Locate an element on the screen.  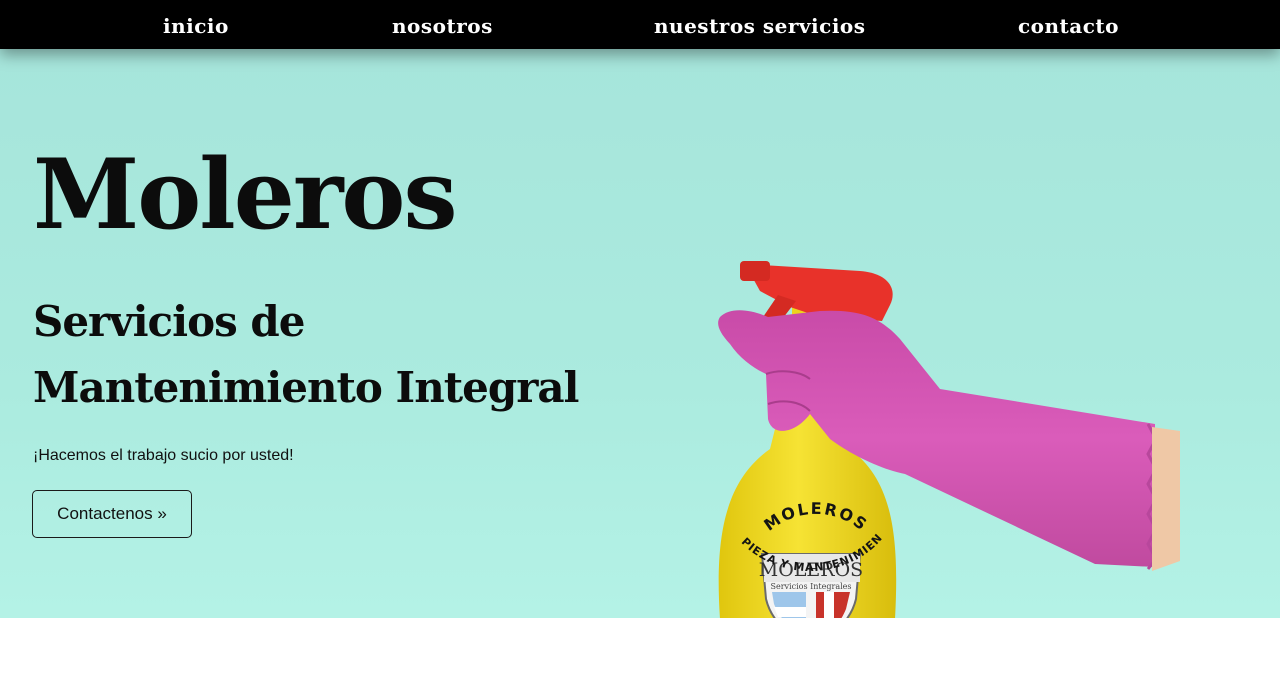
label-shield-subtitle: Servicios Integrales is located at coordinates (811, 586).